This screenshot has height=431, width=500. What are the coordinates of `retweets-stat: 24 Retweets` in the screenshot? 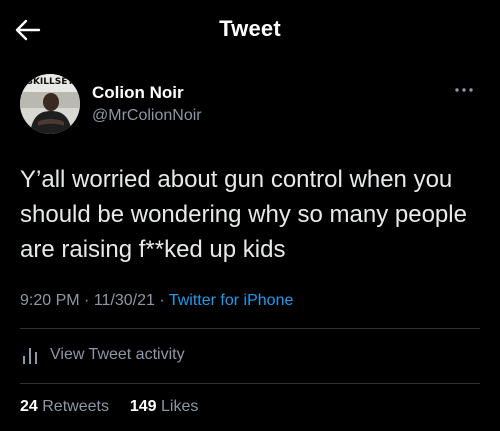 It's located at (66, 406).